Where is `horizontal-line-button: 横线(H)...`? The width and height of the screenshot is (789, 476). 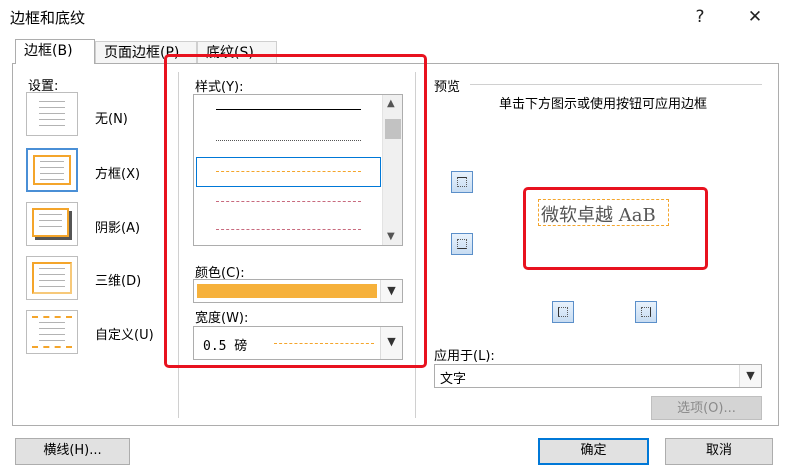
horizontal-line-button: 横线(H)... is located at coordinates (72, 451).